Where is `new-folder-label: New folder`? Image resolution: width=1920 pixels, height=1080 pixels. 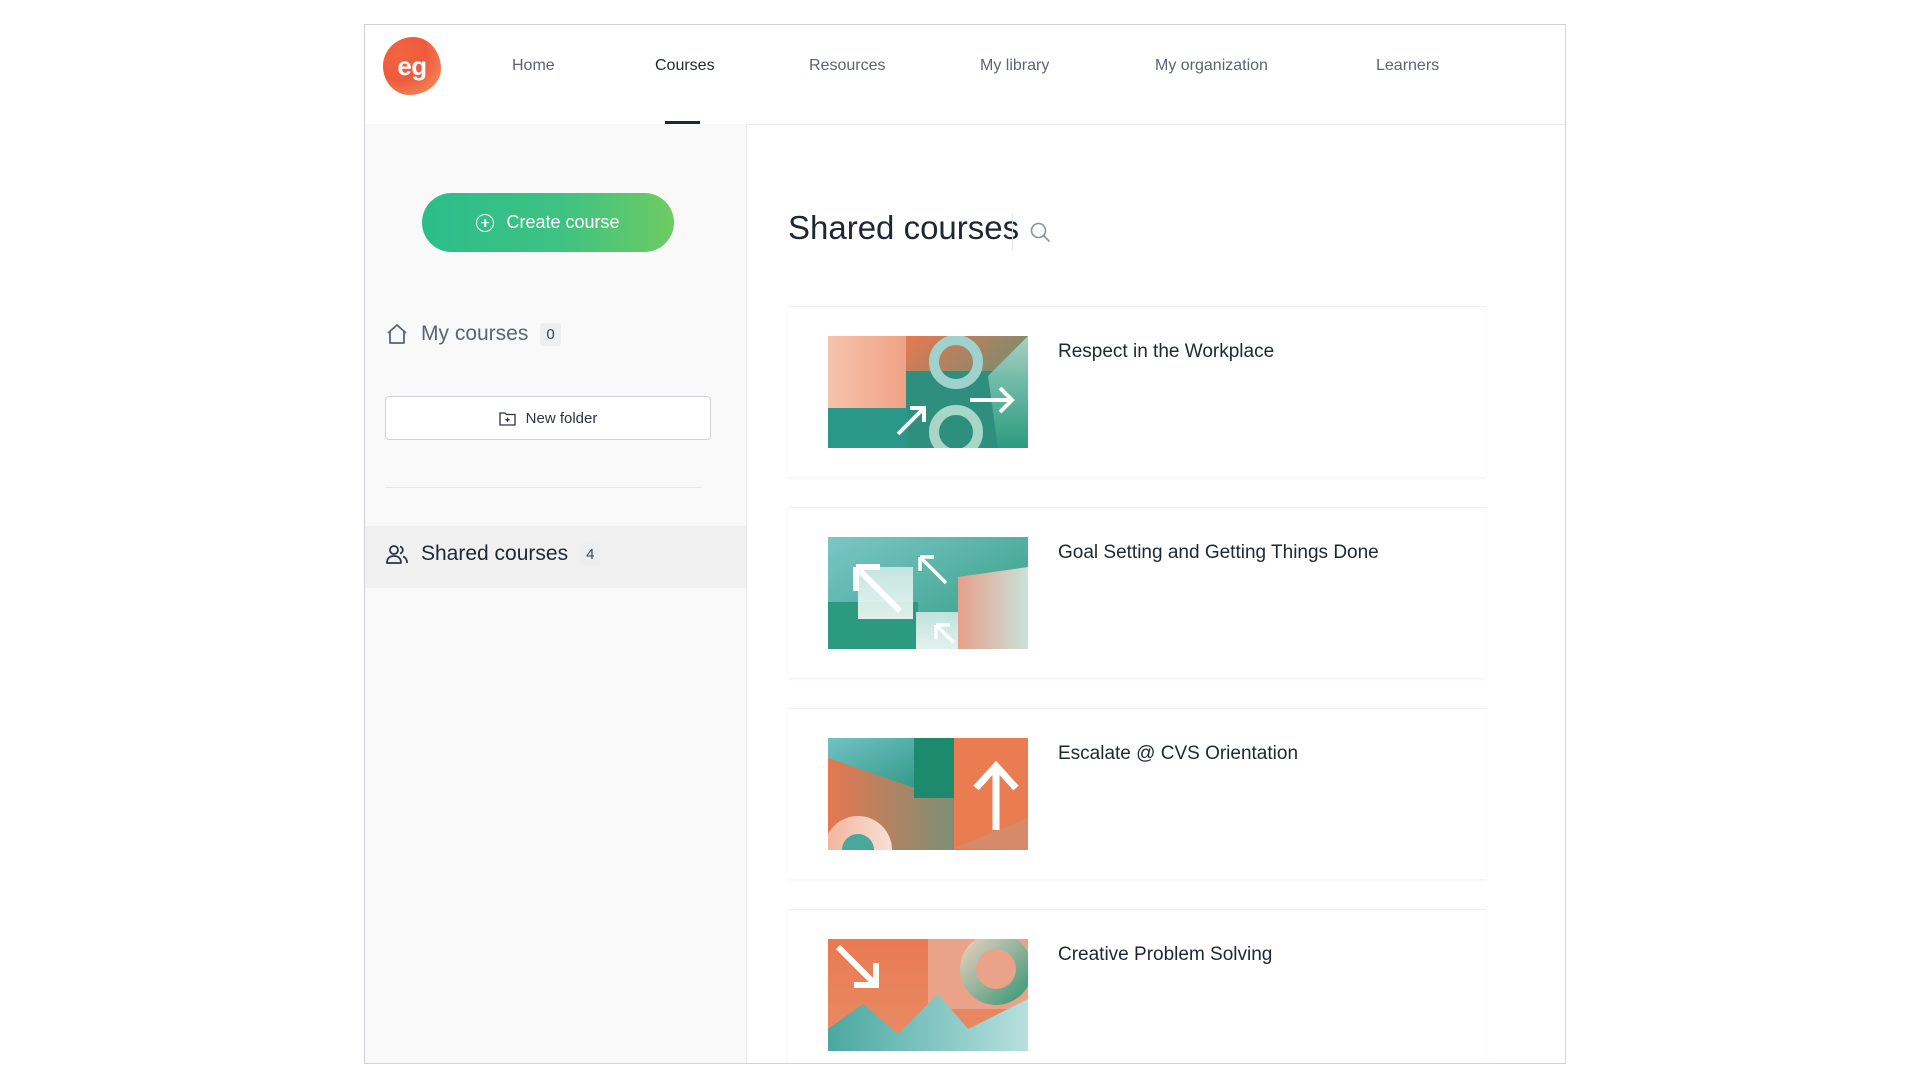
new-folder-label: New folder is located at coordinates (561, 418).